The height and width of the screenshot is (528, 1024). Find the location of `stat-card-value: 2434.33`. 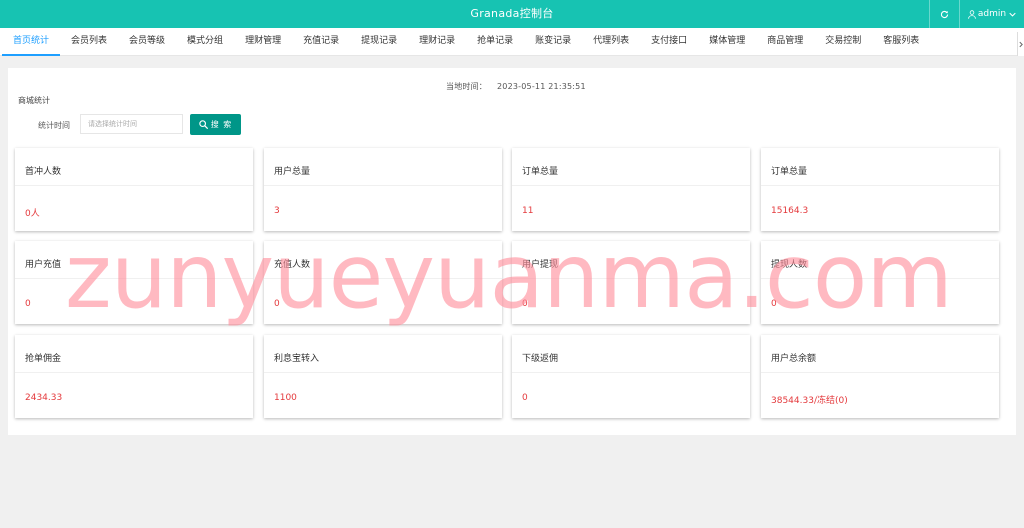

stat-card-value: 2434.33 is located at coordinates (44, 398).